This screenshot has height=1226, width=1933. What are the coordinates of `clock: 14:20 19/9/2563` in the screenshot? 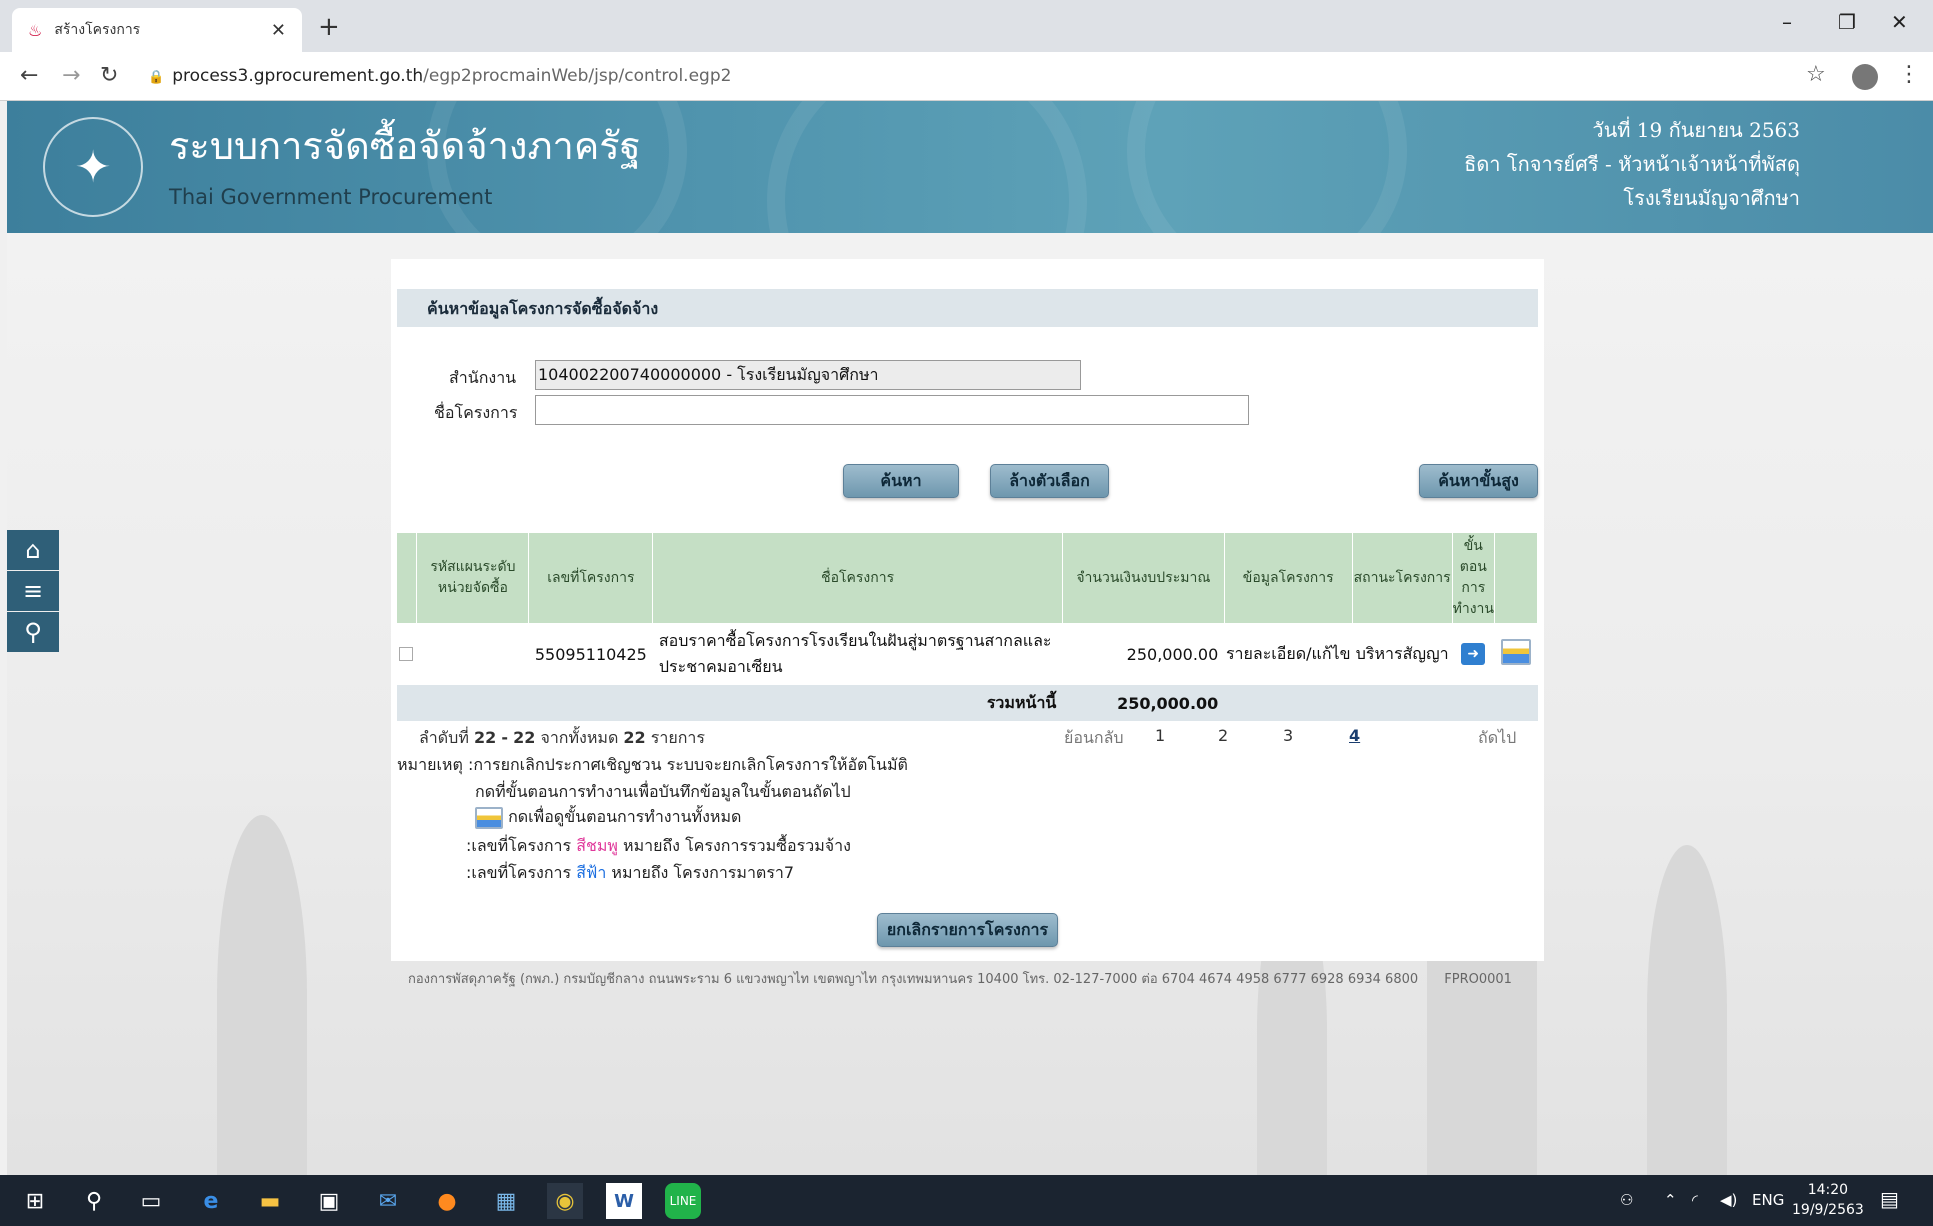 It's located at (1828, 1200).